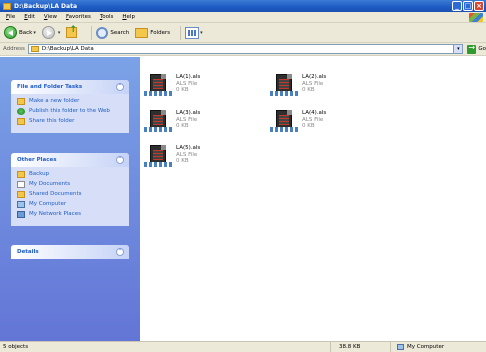  I want to click on task-publish-folder: Publish this folder to the Web, so click(70, 111).